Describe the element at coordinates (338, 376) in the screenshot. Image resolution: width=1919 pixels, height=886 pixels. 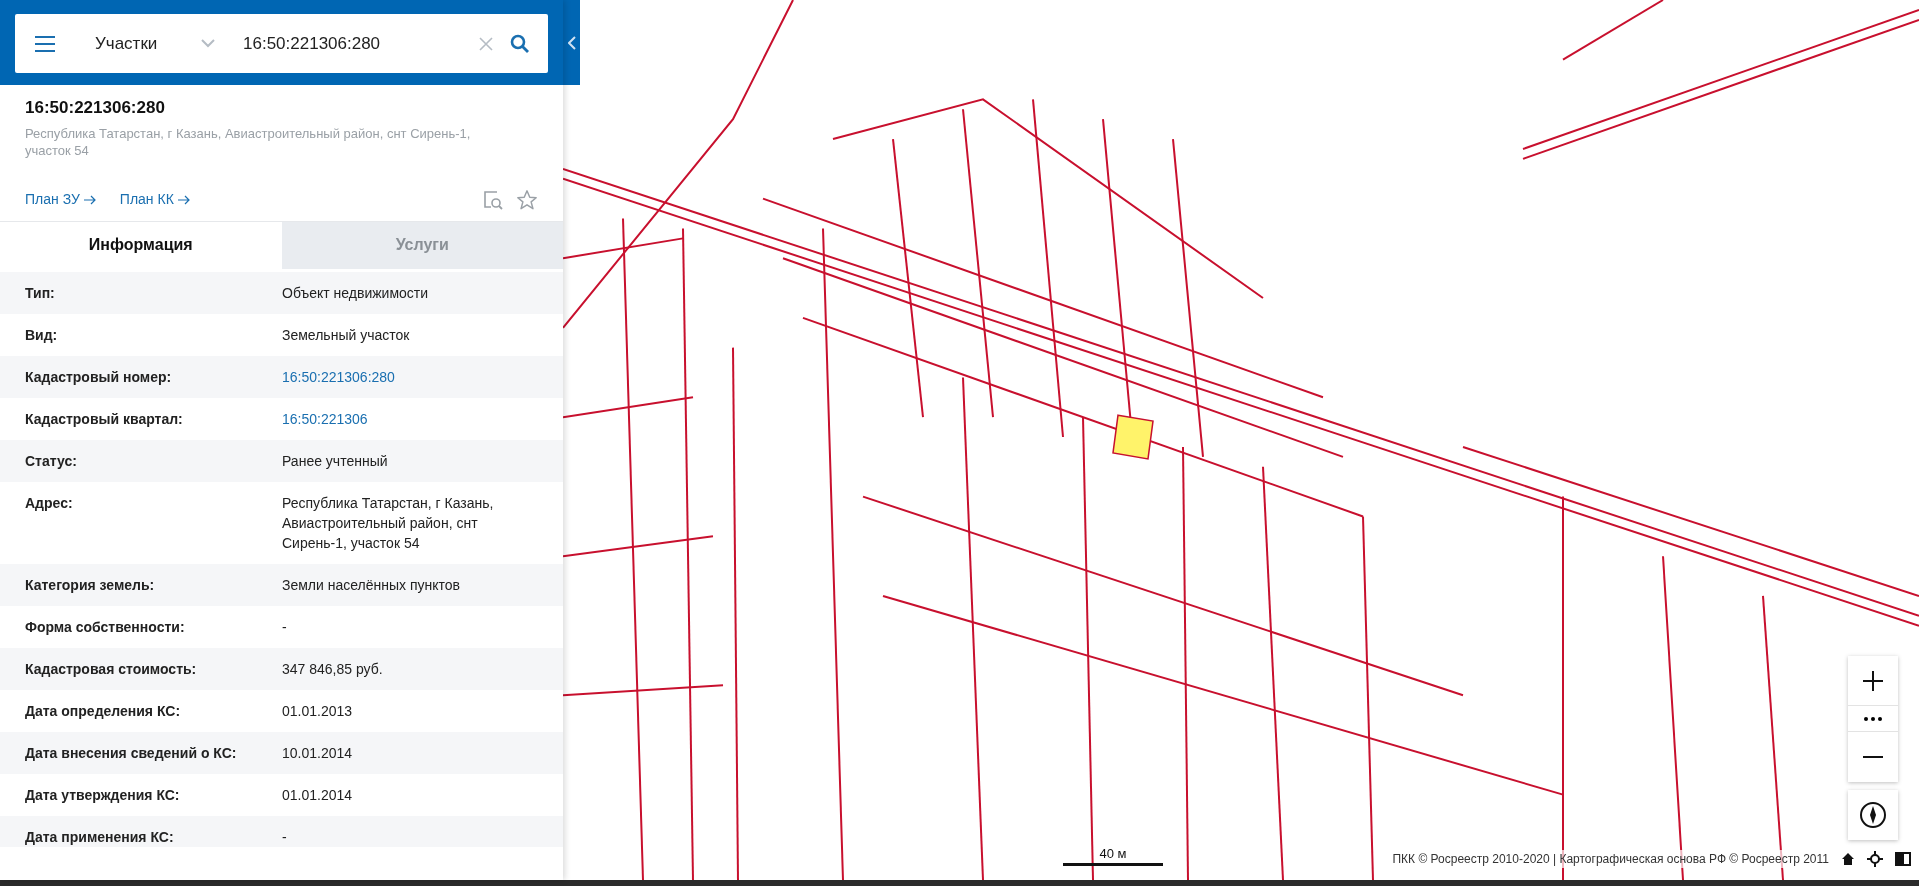
I see `field-link: 16:50:221306:280` at that location.